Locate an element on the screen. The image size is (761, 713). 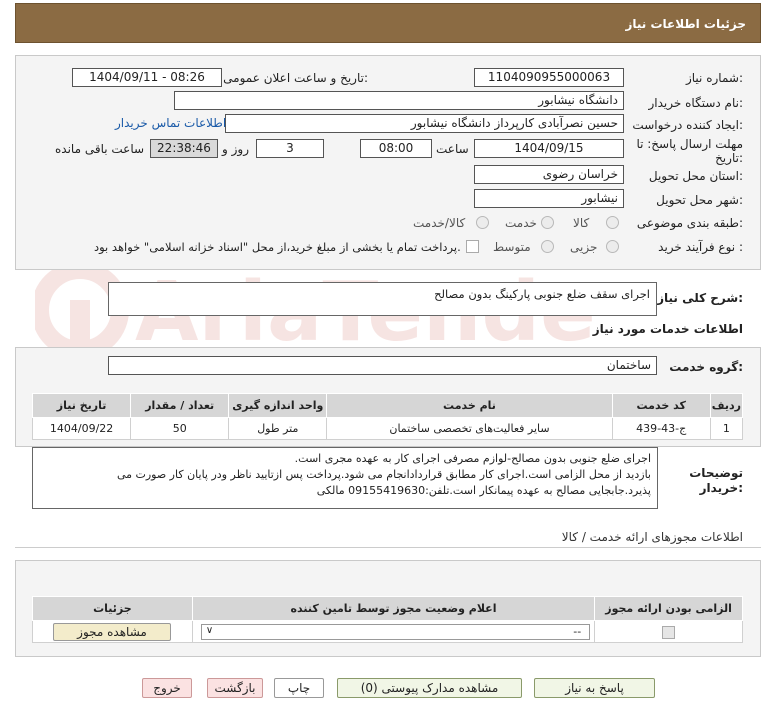
remaining-time-field: 22:38:46 is located at coordinates (184, 148).